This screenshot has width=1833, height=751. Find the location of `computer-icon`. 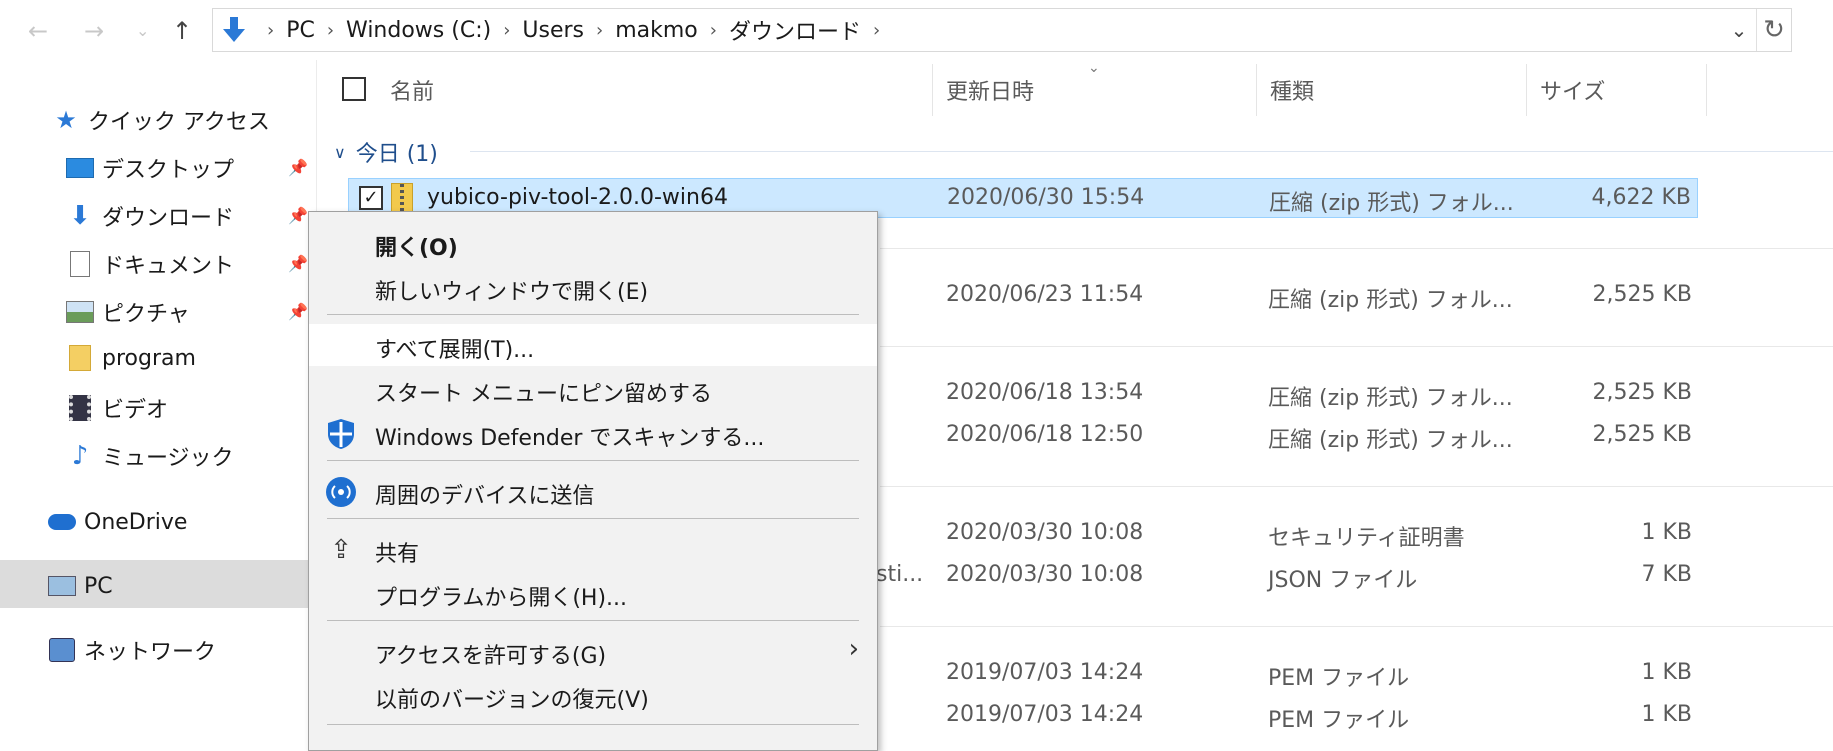

computer-icon is located at coordinates (62, 586).